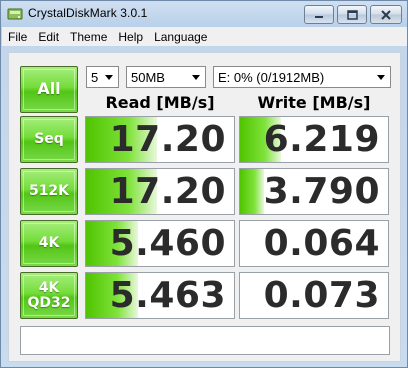 Image resolution: width=408 pixels, height=368 pixels. I want to click on app-disk-icon, so click(15, 14).